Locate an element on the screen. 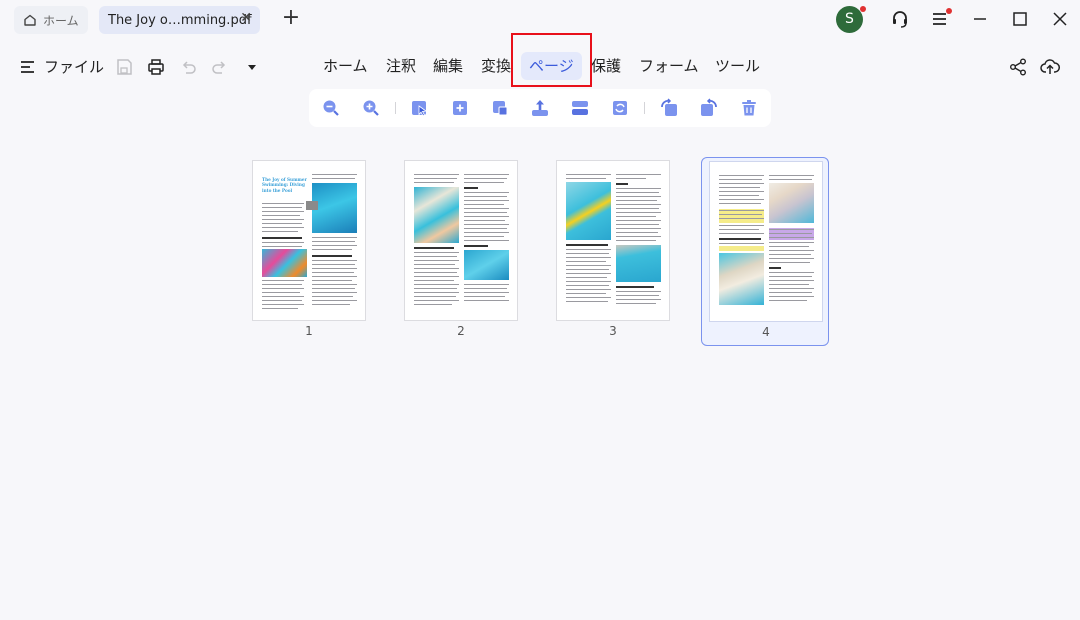 The image size is (1080, 620). redo-icon is located at coordinates (220, 67).